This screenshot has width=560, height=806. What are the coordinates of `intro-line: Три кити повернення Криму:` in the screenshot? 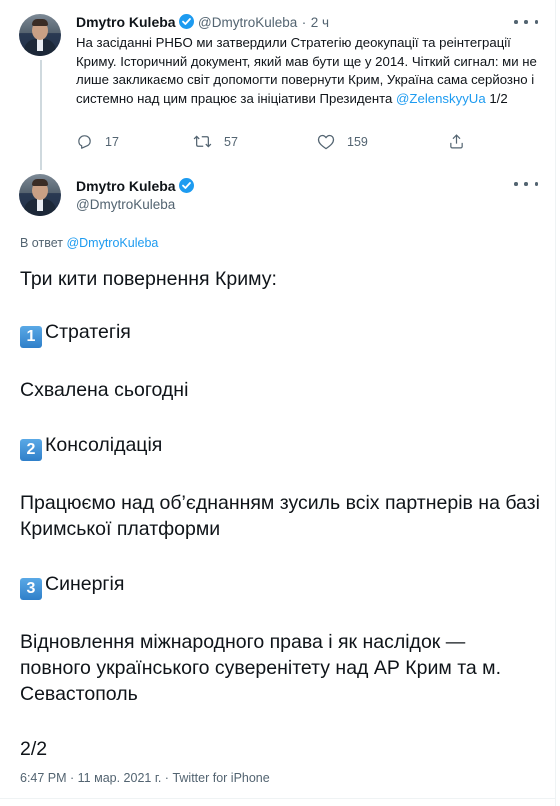 It's located at (148, 279).